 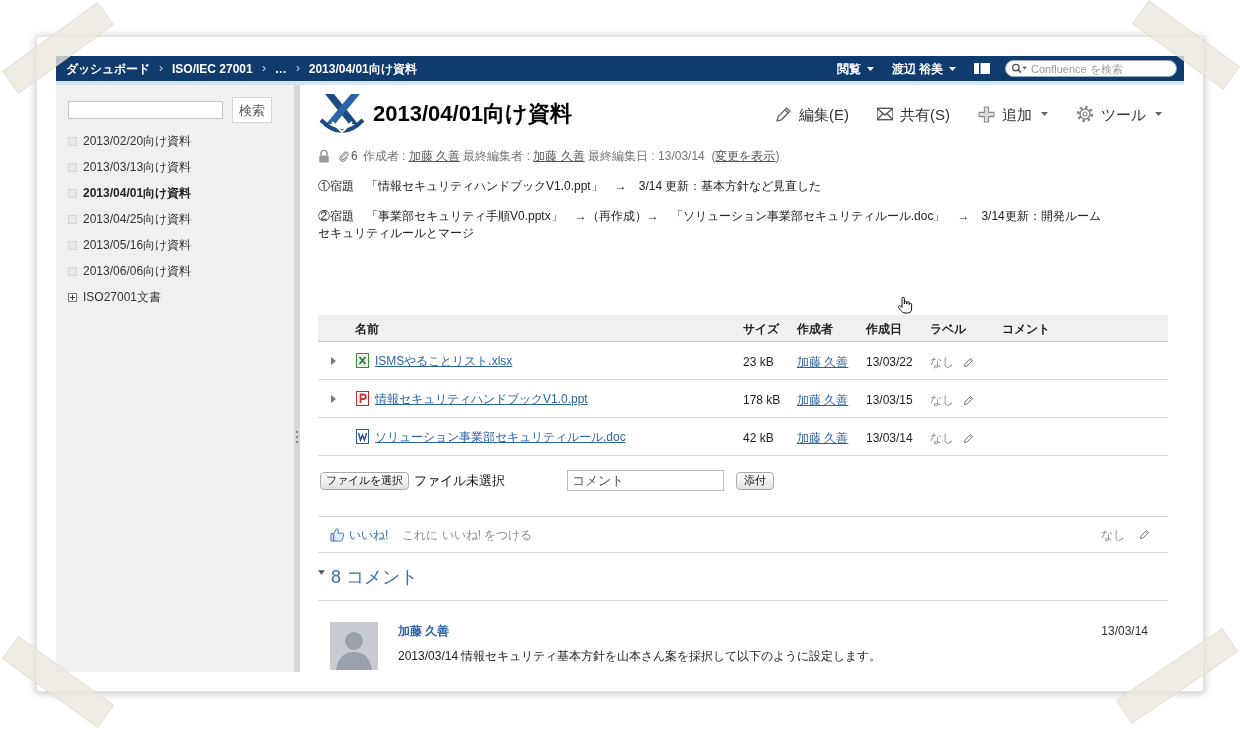 I want to click on page-tree-link: 2013/04/01向け資料, so click(x=137, y=193).